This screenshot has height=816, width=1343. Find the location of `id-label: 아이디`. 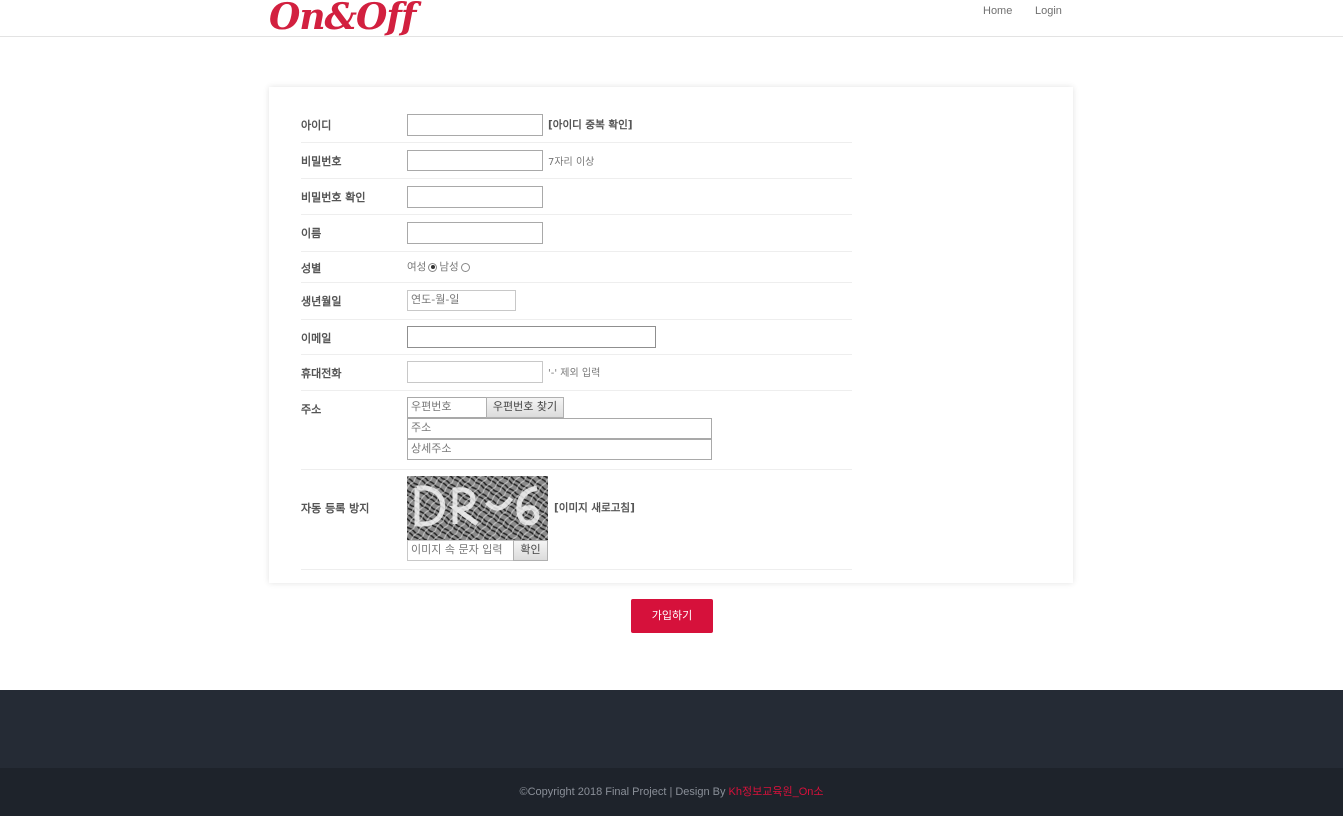

id-label: 아이디 is located at coordinates (316, 125).